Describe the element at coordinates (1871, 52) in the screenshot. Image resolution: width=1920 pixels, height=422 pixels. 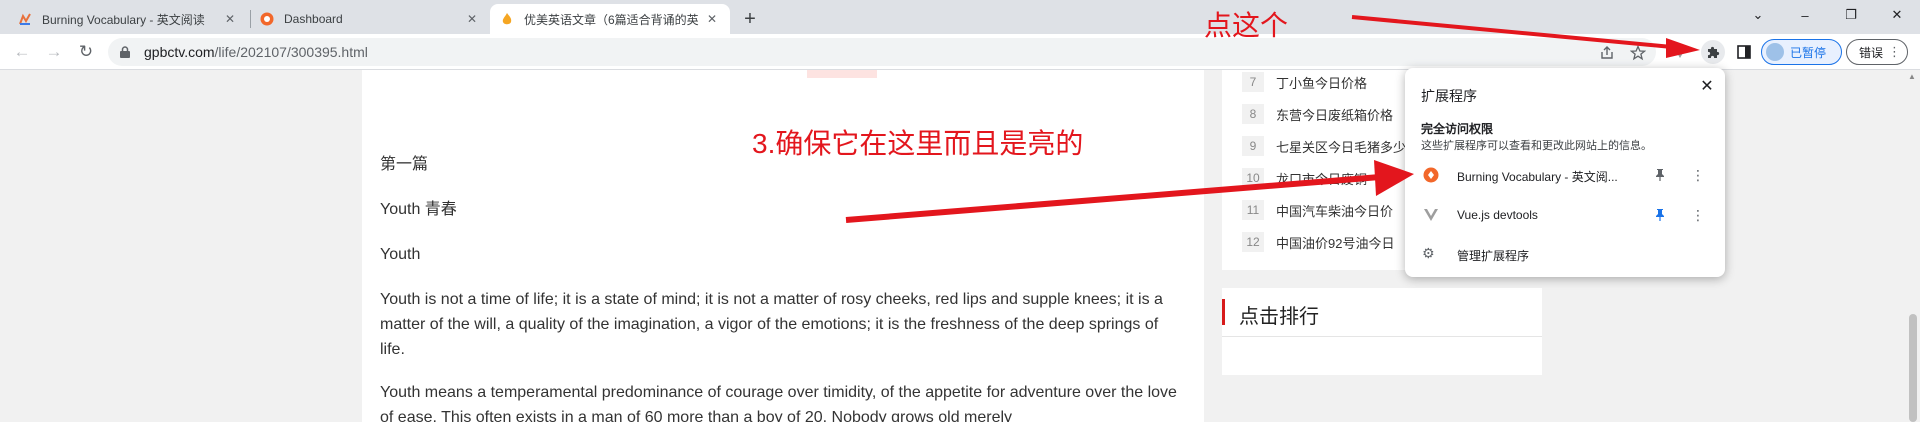
I see `error-label: 错误` at that location.